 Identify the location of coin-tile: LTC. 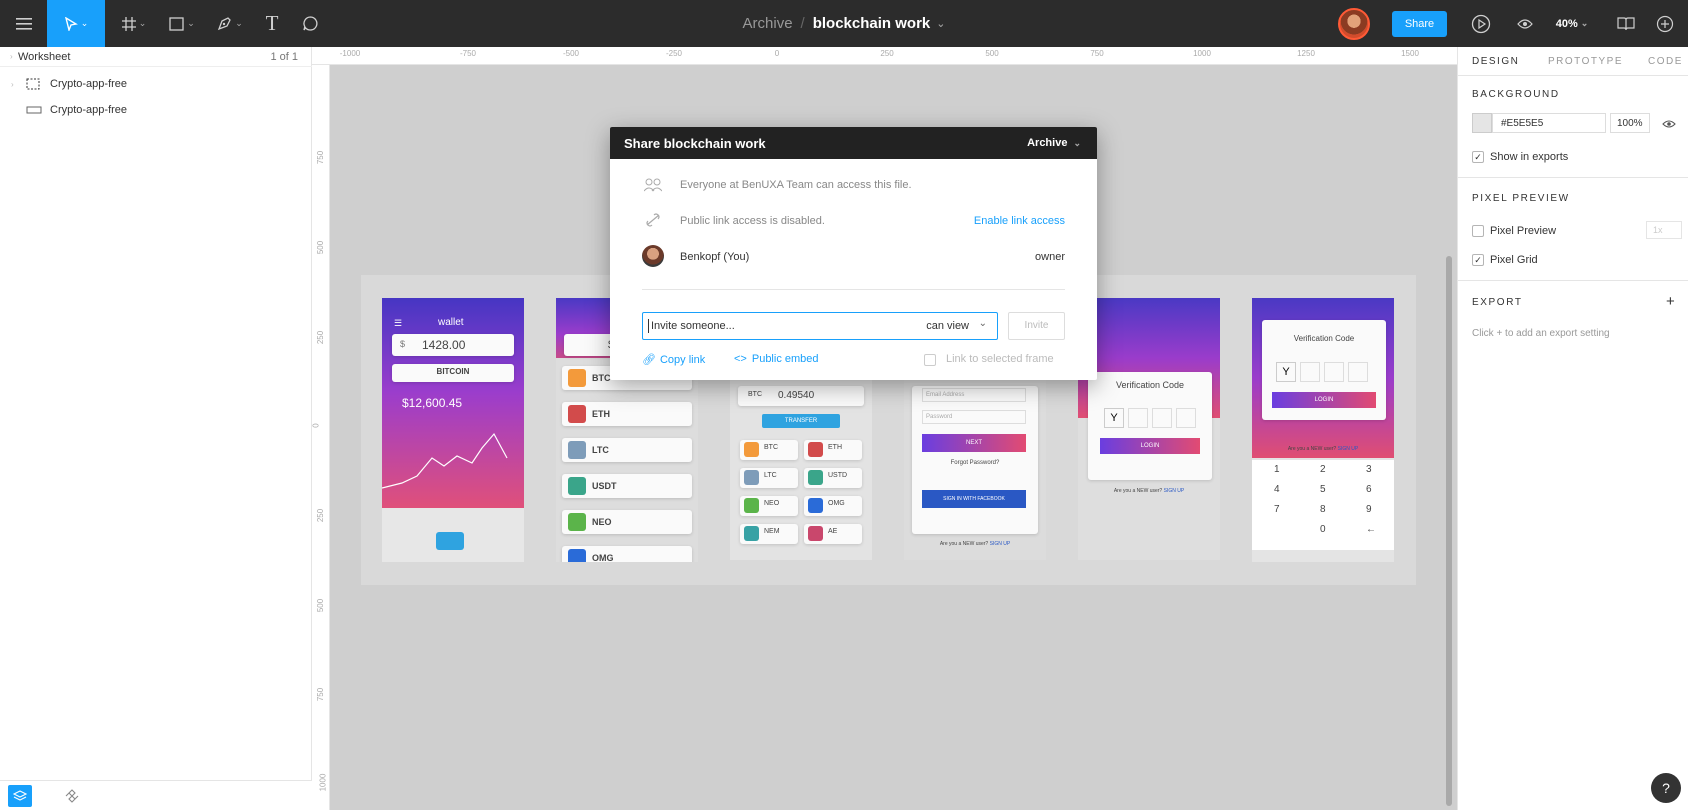
(769, 478).